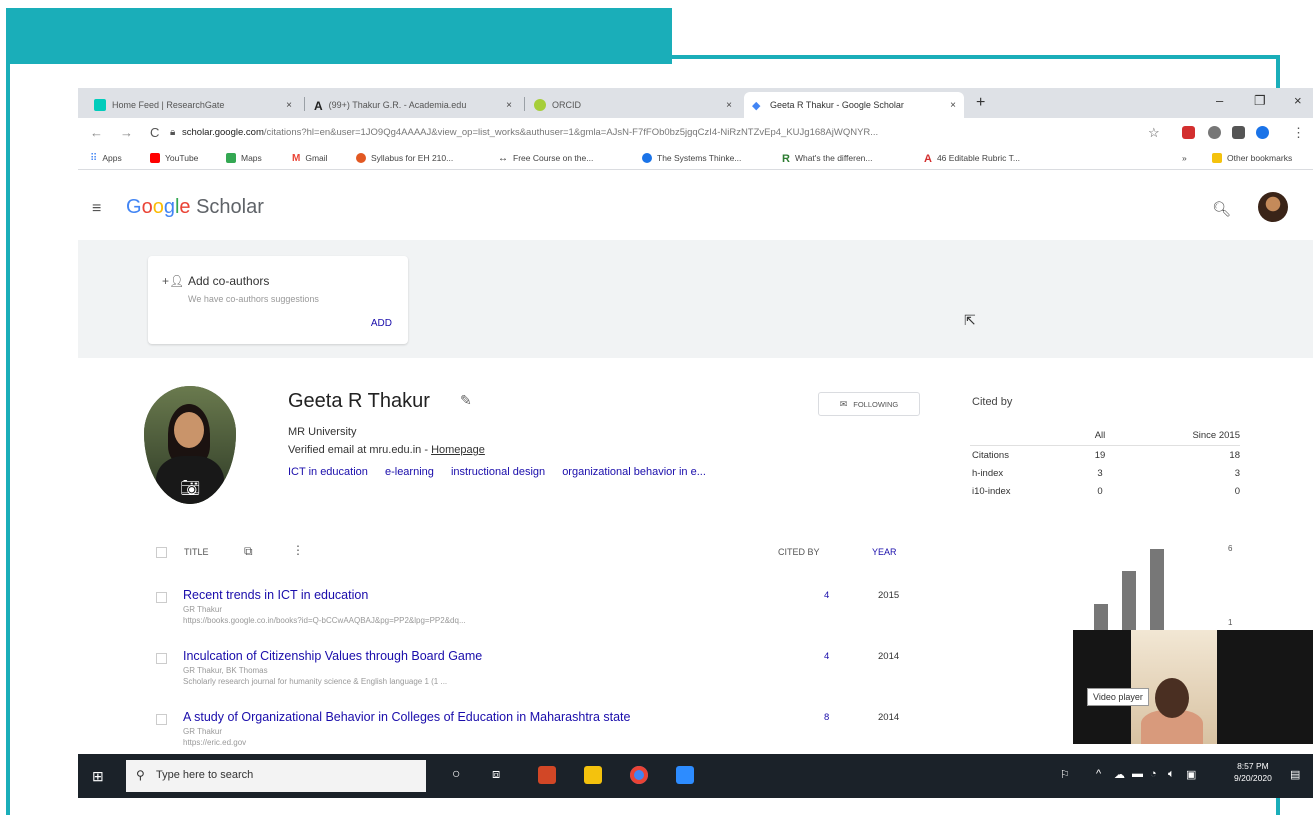 The height and width of the screenshot is (815, 1313). Describe the element at coordinates (1260, 158) in the screenshot. I see `bookmark-label: Other bookmarks` at that location.